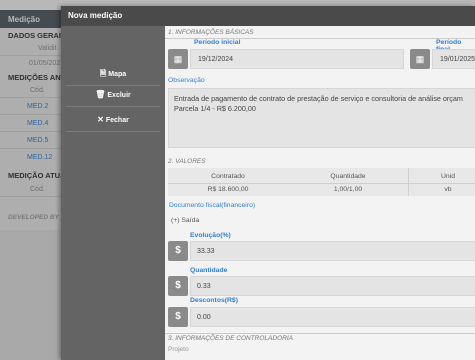 This screenshot has height=360, width=475. I want to click on fiscal-document-link: Documento fiscal(financeiro), so click(212, 205).